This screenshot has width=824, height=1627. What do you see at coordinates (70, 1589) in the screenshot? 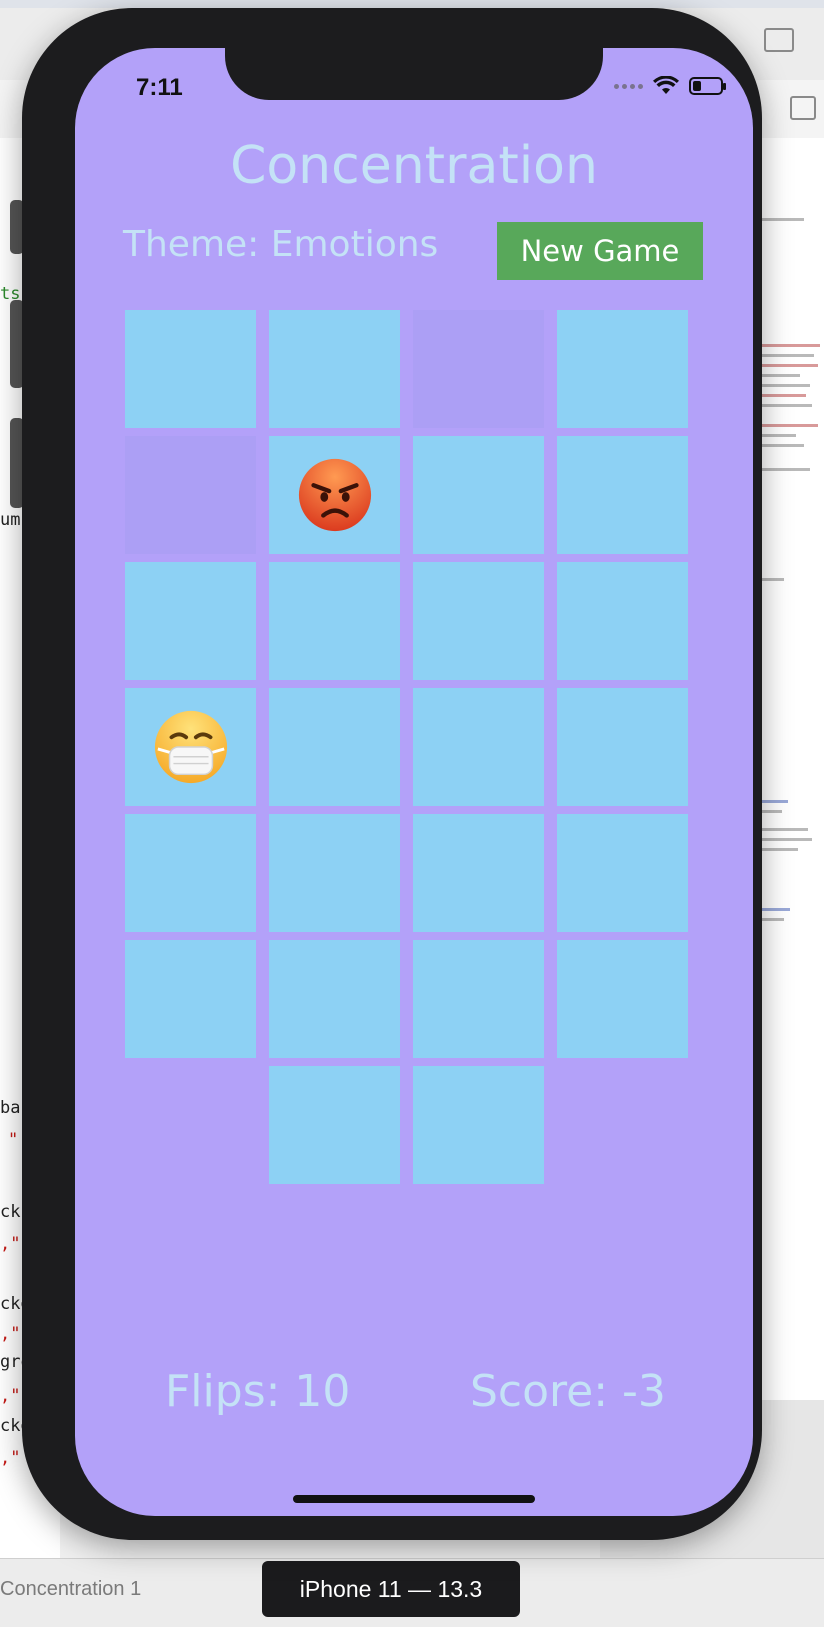
I see `scheme-label: Concentration 1` at bounding box center [70, 1589].